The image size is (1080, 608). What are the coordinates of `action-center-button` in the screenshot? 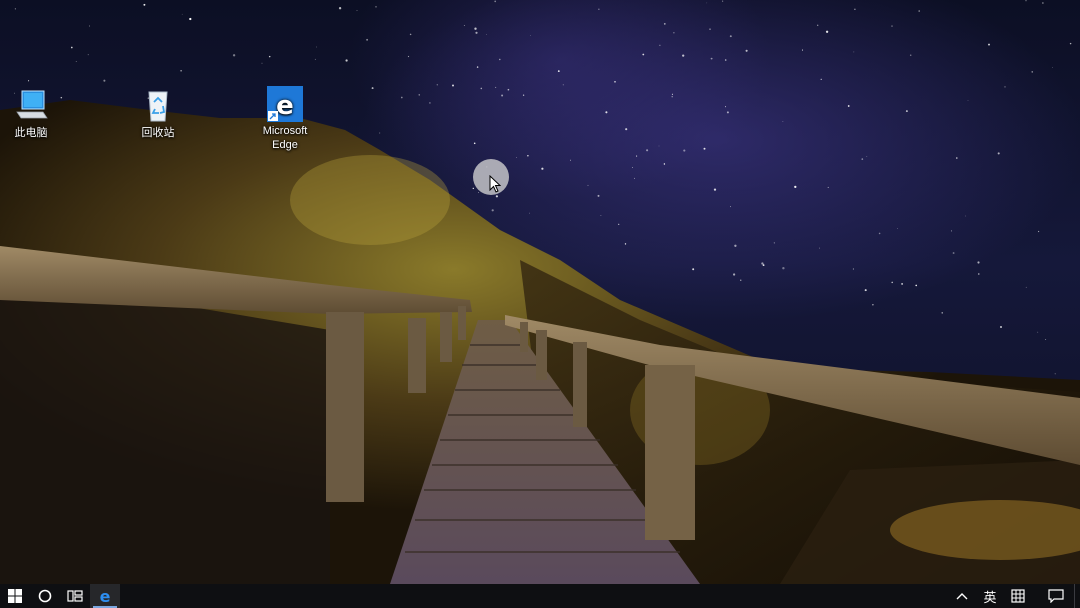 It's located at (1056, 596).